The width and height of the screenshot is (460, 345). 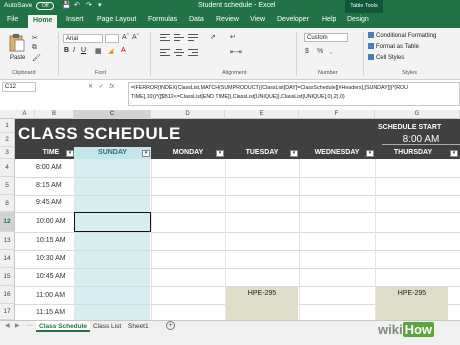 What do you see at coordinates (43, 21) in the screenshot?
I see `tab-home: Home` at bounding box center [43, 21].